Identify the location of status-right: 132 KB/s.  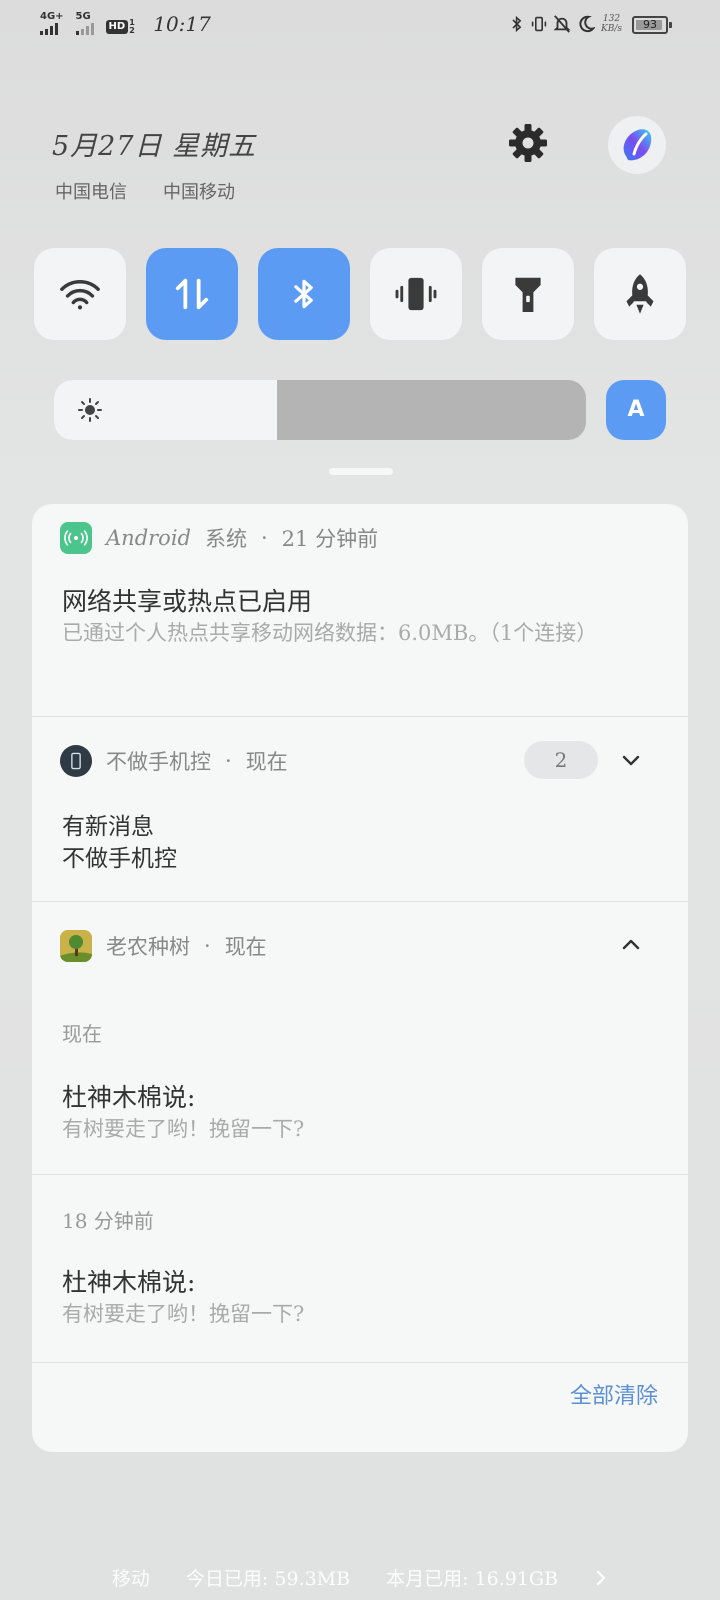
(565, 24).